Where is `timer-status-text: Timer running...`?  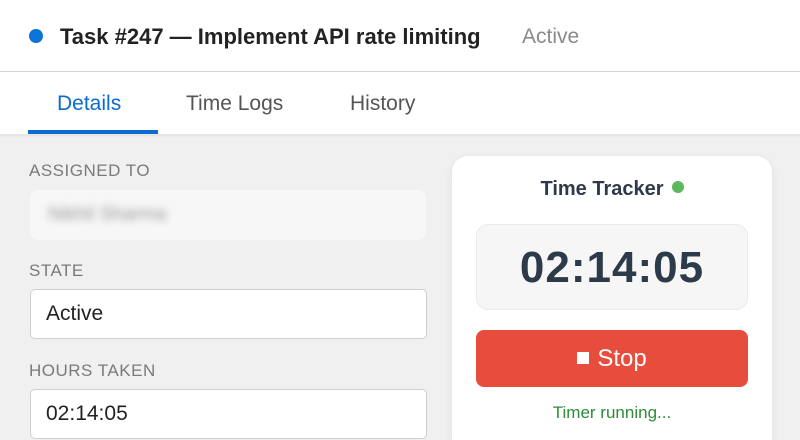
timer-status-text: Timer running... is located at coordinates (612, 412).